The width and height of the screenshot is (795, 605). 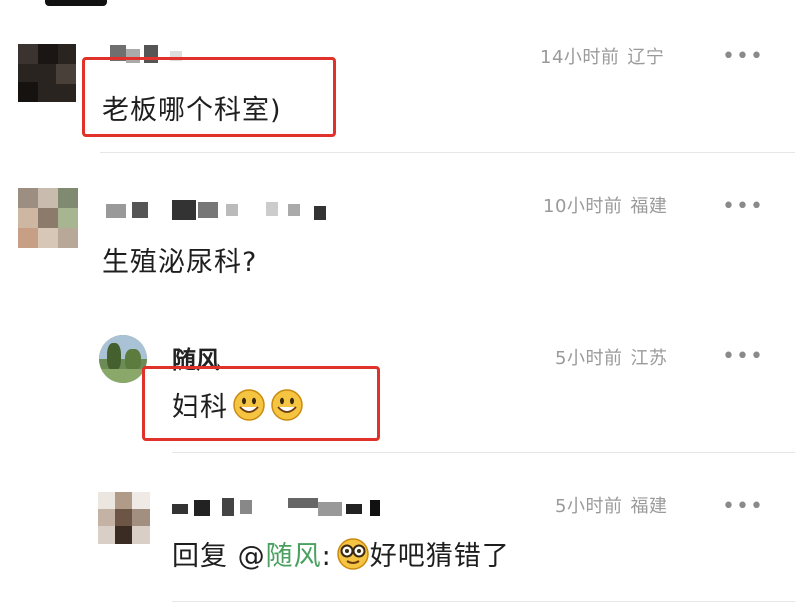 I want to click on nerd-glasses-icon, so click(x=352, y=554).